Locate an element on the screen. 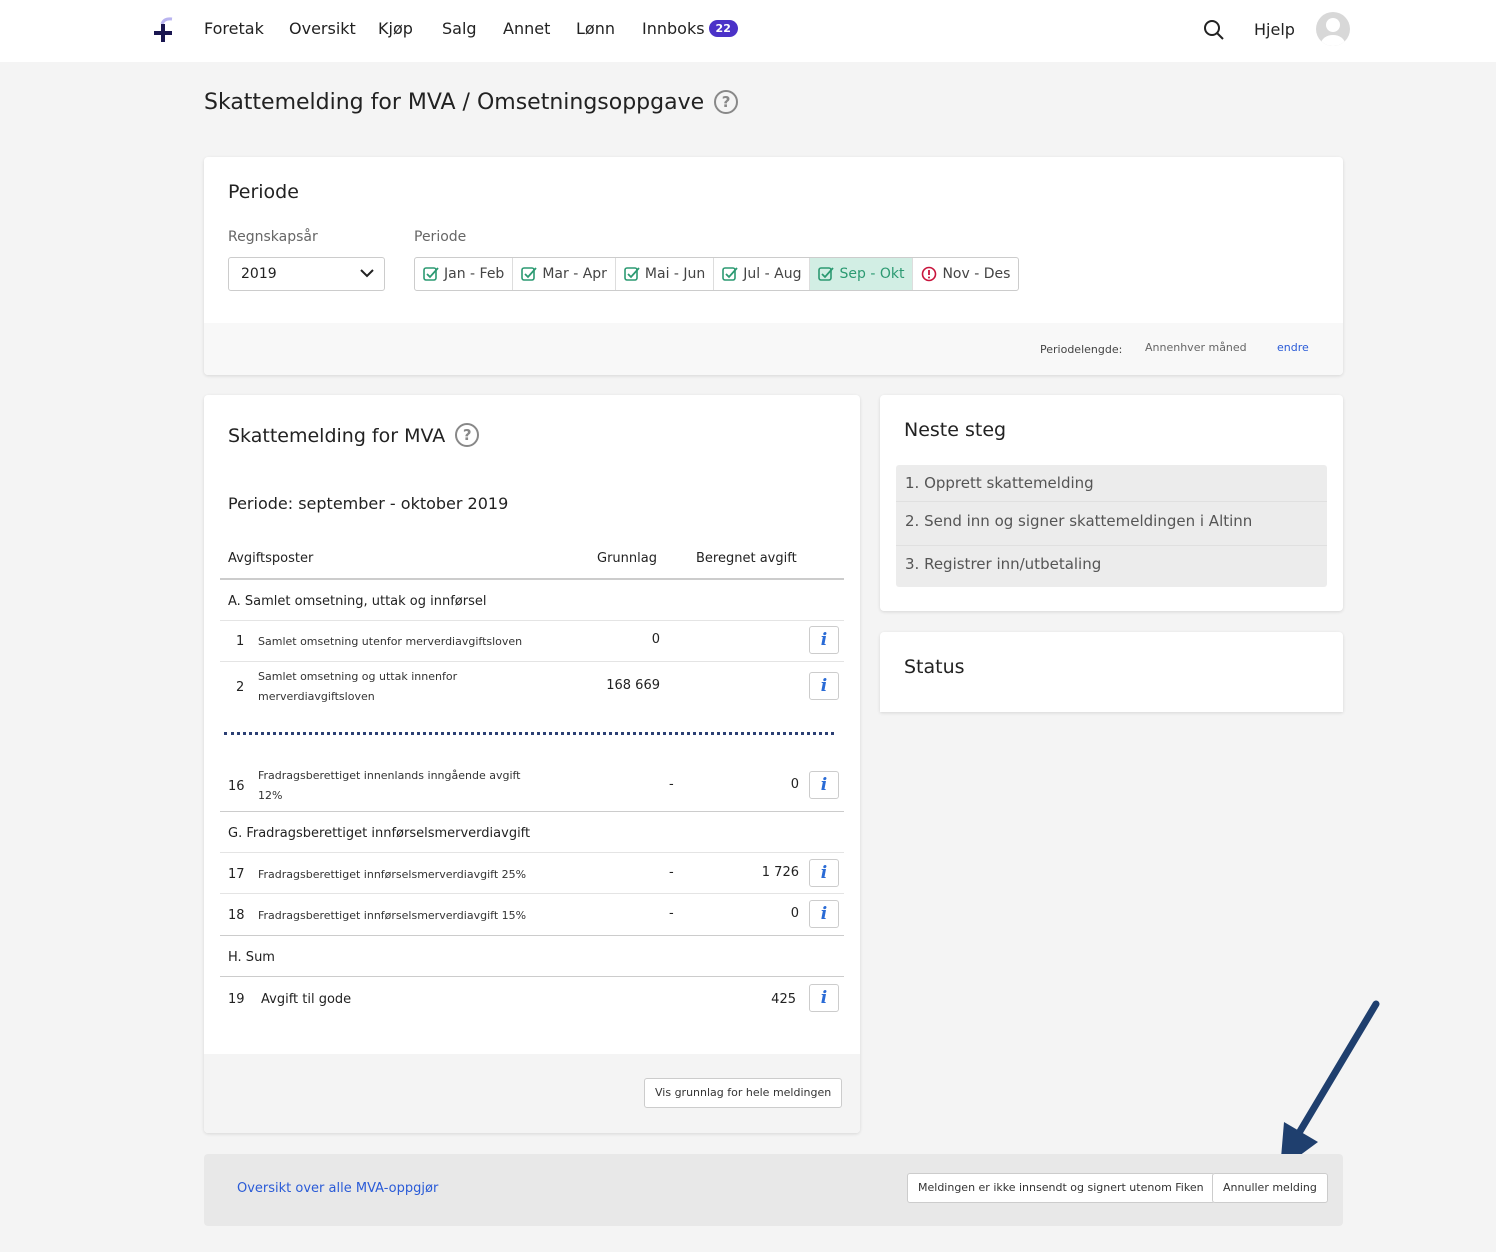 Image resolution: width=1496 pixels, height=1252 pixels. nav-annet: Annet is located at coordinates (526, 28).